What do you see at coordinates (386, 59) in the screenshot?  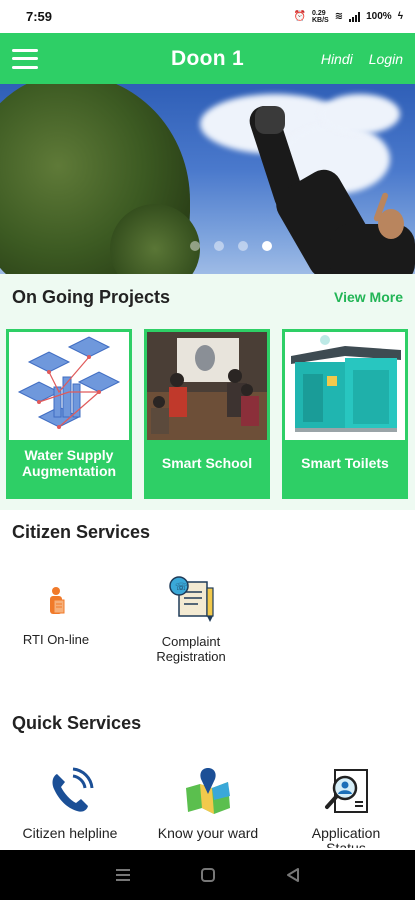 I see `login-link: Login` at bounding box center [386, 59].